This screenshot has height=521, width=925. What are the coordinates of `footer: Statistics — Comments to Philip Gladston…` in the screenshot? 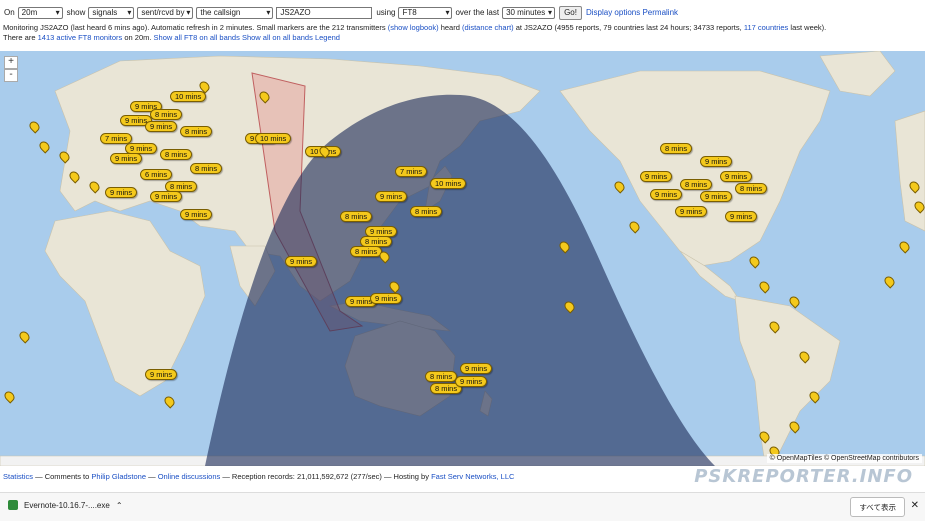 It's located at (258, 476).